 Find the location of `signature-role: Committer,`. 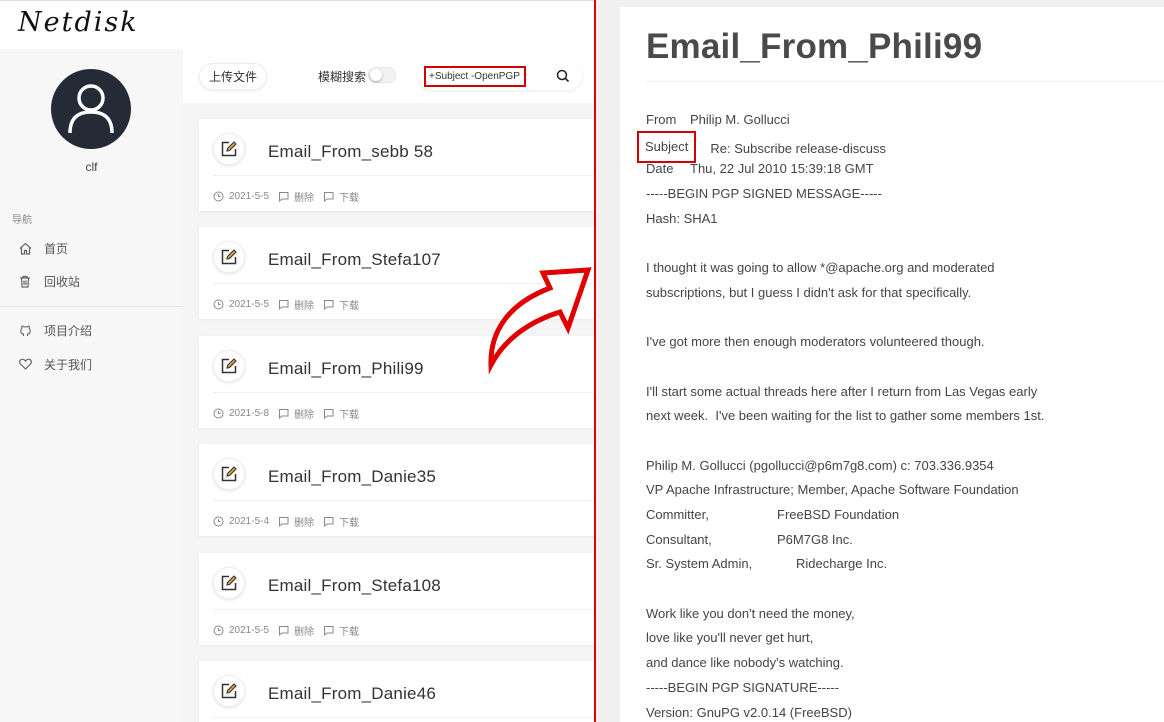

signature-role: Committer, is located at coordinates (677, 514).